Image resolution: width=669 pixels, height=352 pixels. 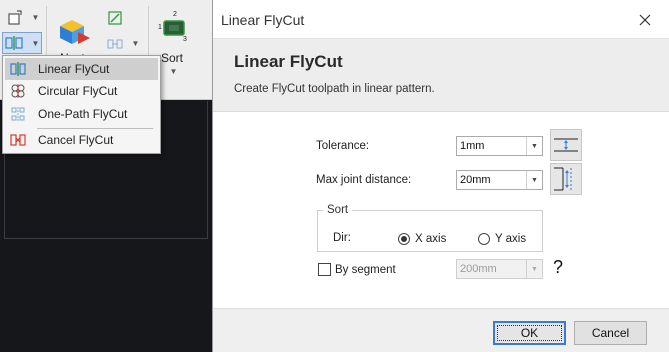 What do you see at coordinates (499, 269) in the screenshot?
I see `segment-length-select: 200mm ▼` at bounding box center [499, 269].